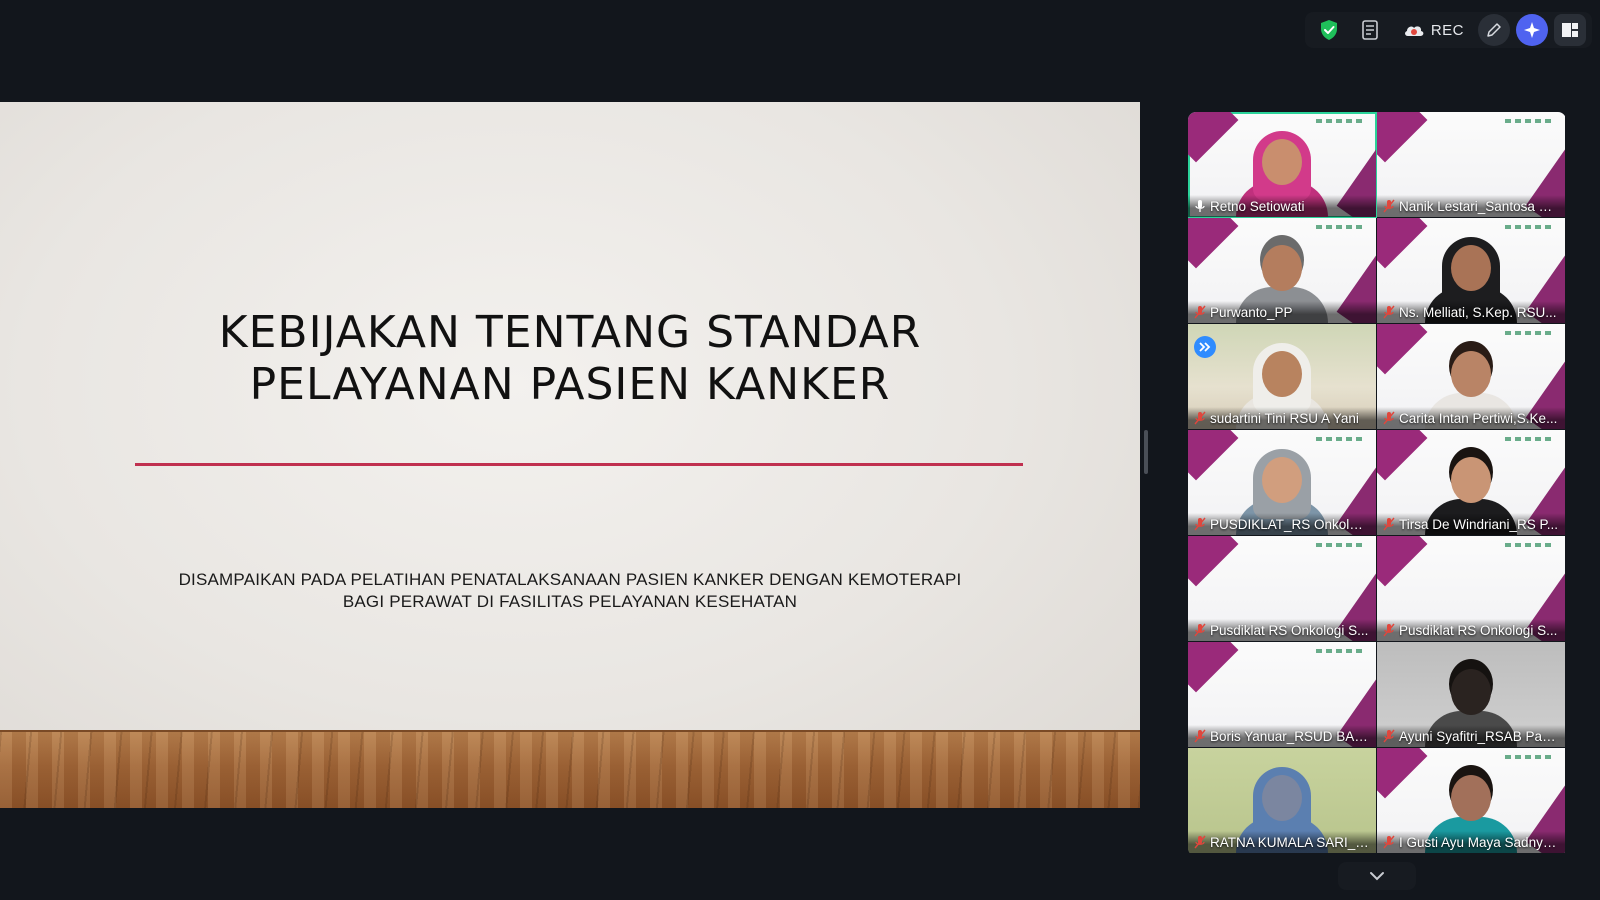  I want to click on rec-label: REC, so click(1447, 30).